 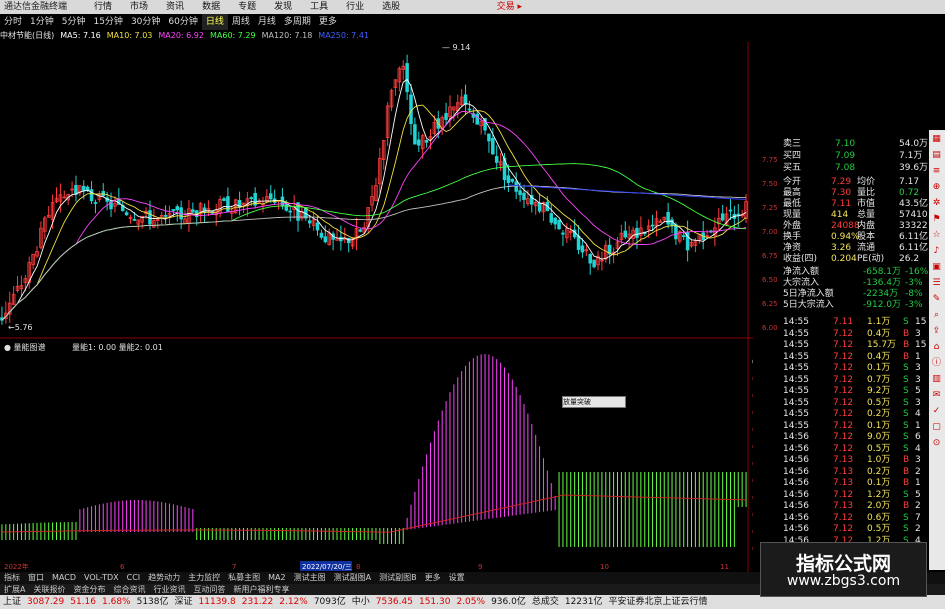 I want to click on period-tab-0: 分时, so click(x=13, y=22).